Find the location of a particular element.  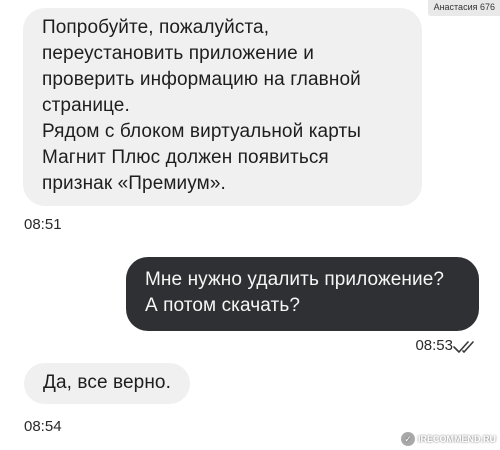

message-line: Мне нужно удалить приложение? is located at coordinates (295, 279).